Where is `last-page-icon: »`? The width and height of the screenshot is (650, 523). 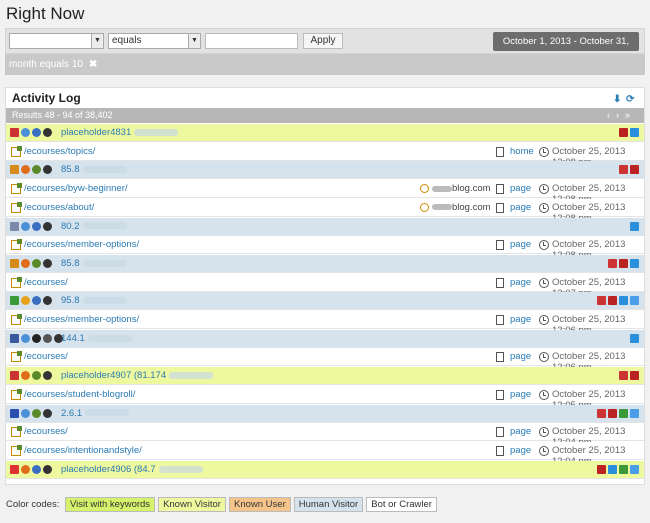
last-page-icon: » is located at coordinates (630, 115).